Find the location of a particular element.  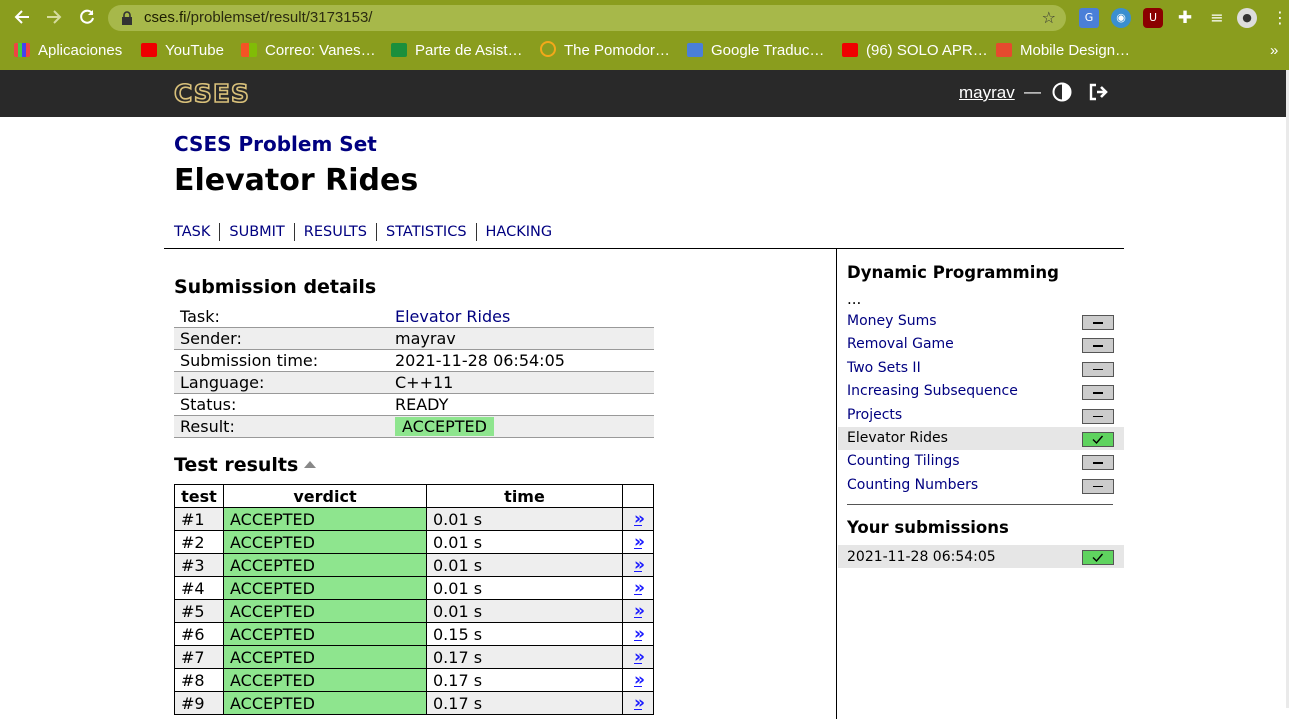

test-number: #4 is located at coordinates (199, 588).